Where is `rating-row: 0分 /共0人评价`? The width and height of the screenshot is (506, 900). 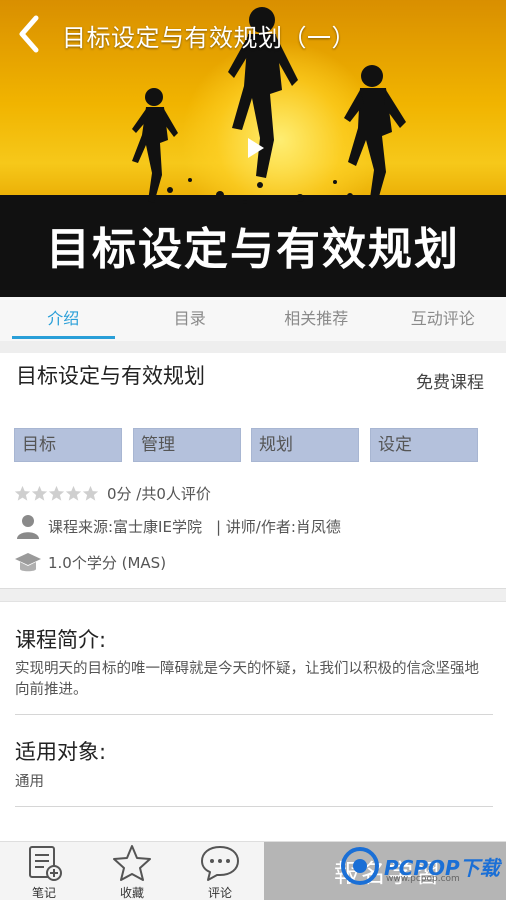
rating-row: 0分 /共0人评价 is located at coordinates (112, 493).